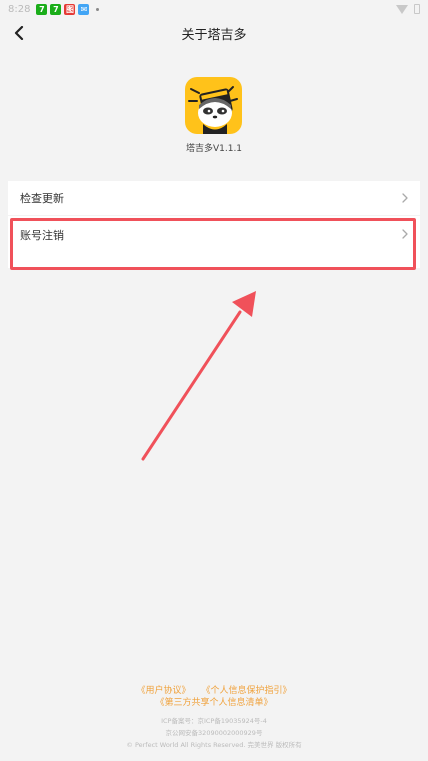  Describe the element at coordinates (19, 9) in the screenshot. I see `status-time: 8:28` at that location.